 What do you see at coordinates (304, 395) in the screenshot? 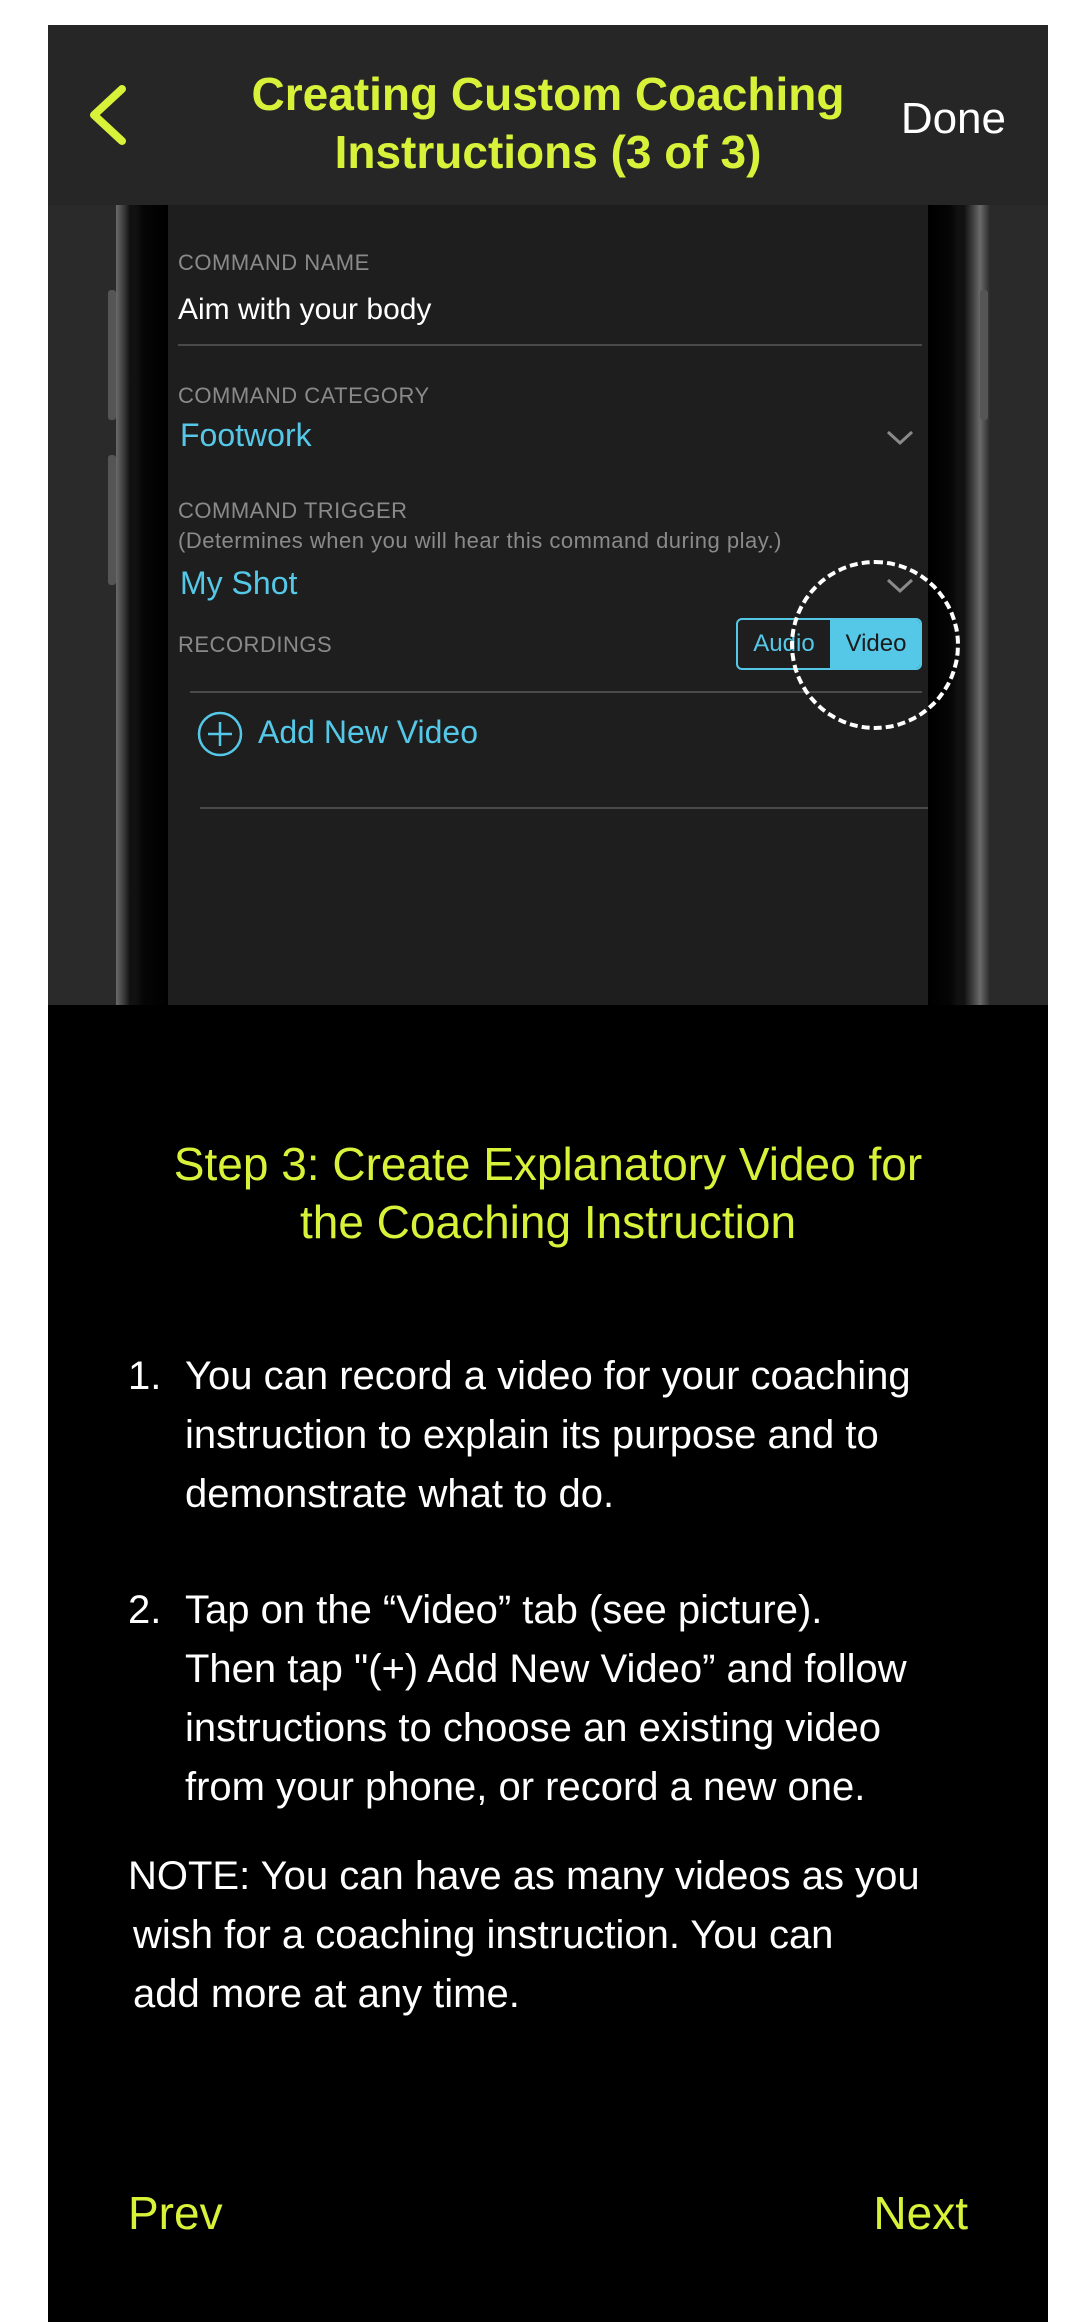
I see `command-category-label: COMMAND CATEGORY` at bounding box center [304, 395].